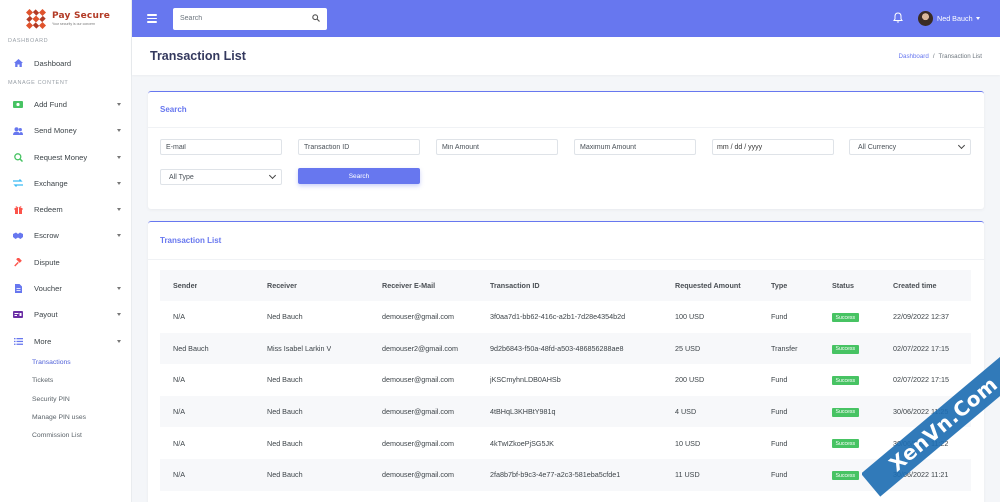  What do you see at coordinates (740, 147) in the screenshot?
I see `date-placeholder: mm / dd / yyyy` at bounding box center [740, 147].